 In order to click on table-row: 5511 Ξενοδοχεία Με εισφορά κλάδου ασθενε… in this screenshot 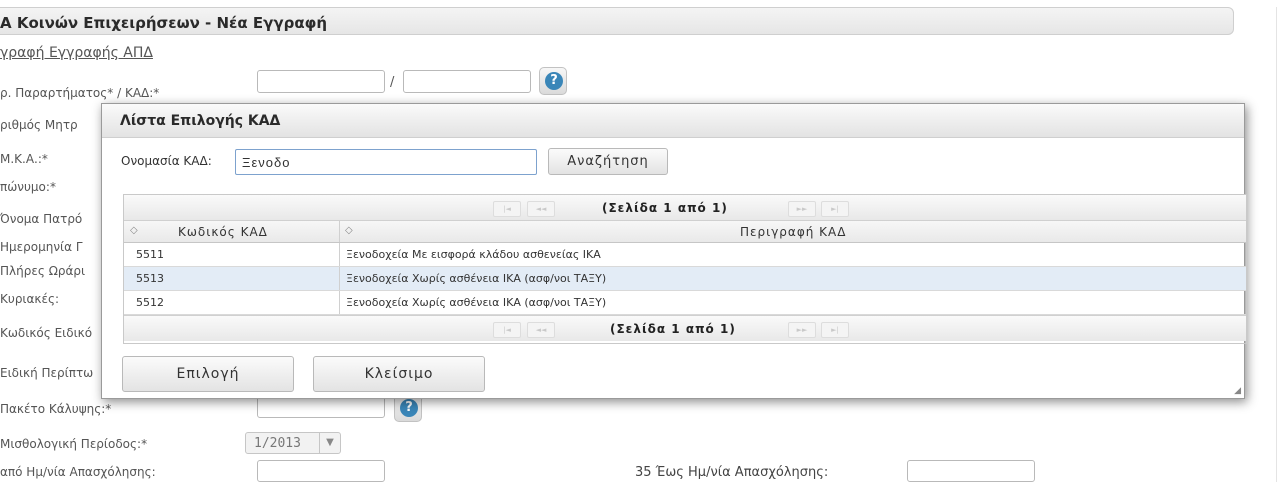, I will do `click(685, 255)`.